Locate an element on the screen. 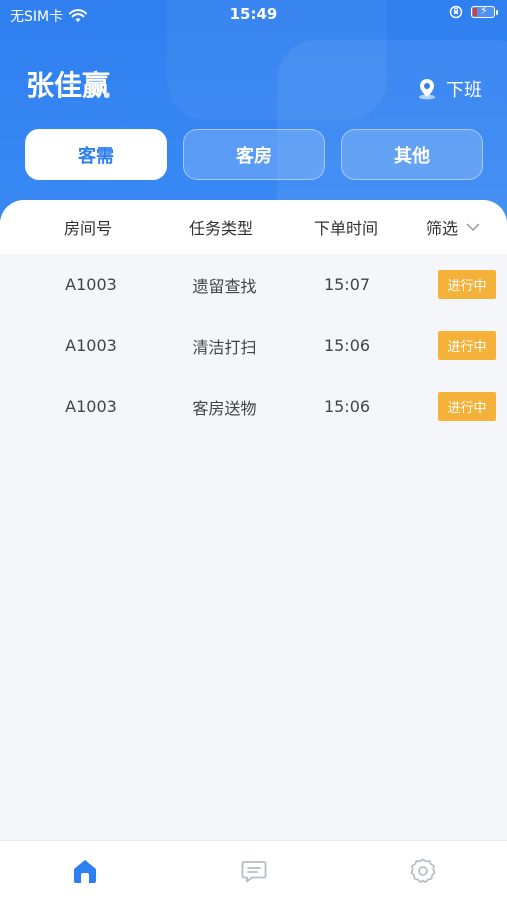 This screenshot has height=900, width=507. filter-button: 筛选 is located at coordinates (466, 227).